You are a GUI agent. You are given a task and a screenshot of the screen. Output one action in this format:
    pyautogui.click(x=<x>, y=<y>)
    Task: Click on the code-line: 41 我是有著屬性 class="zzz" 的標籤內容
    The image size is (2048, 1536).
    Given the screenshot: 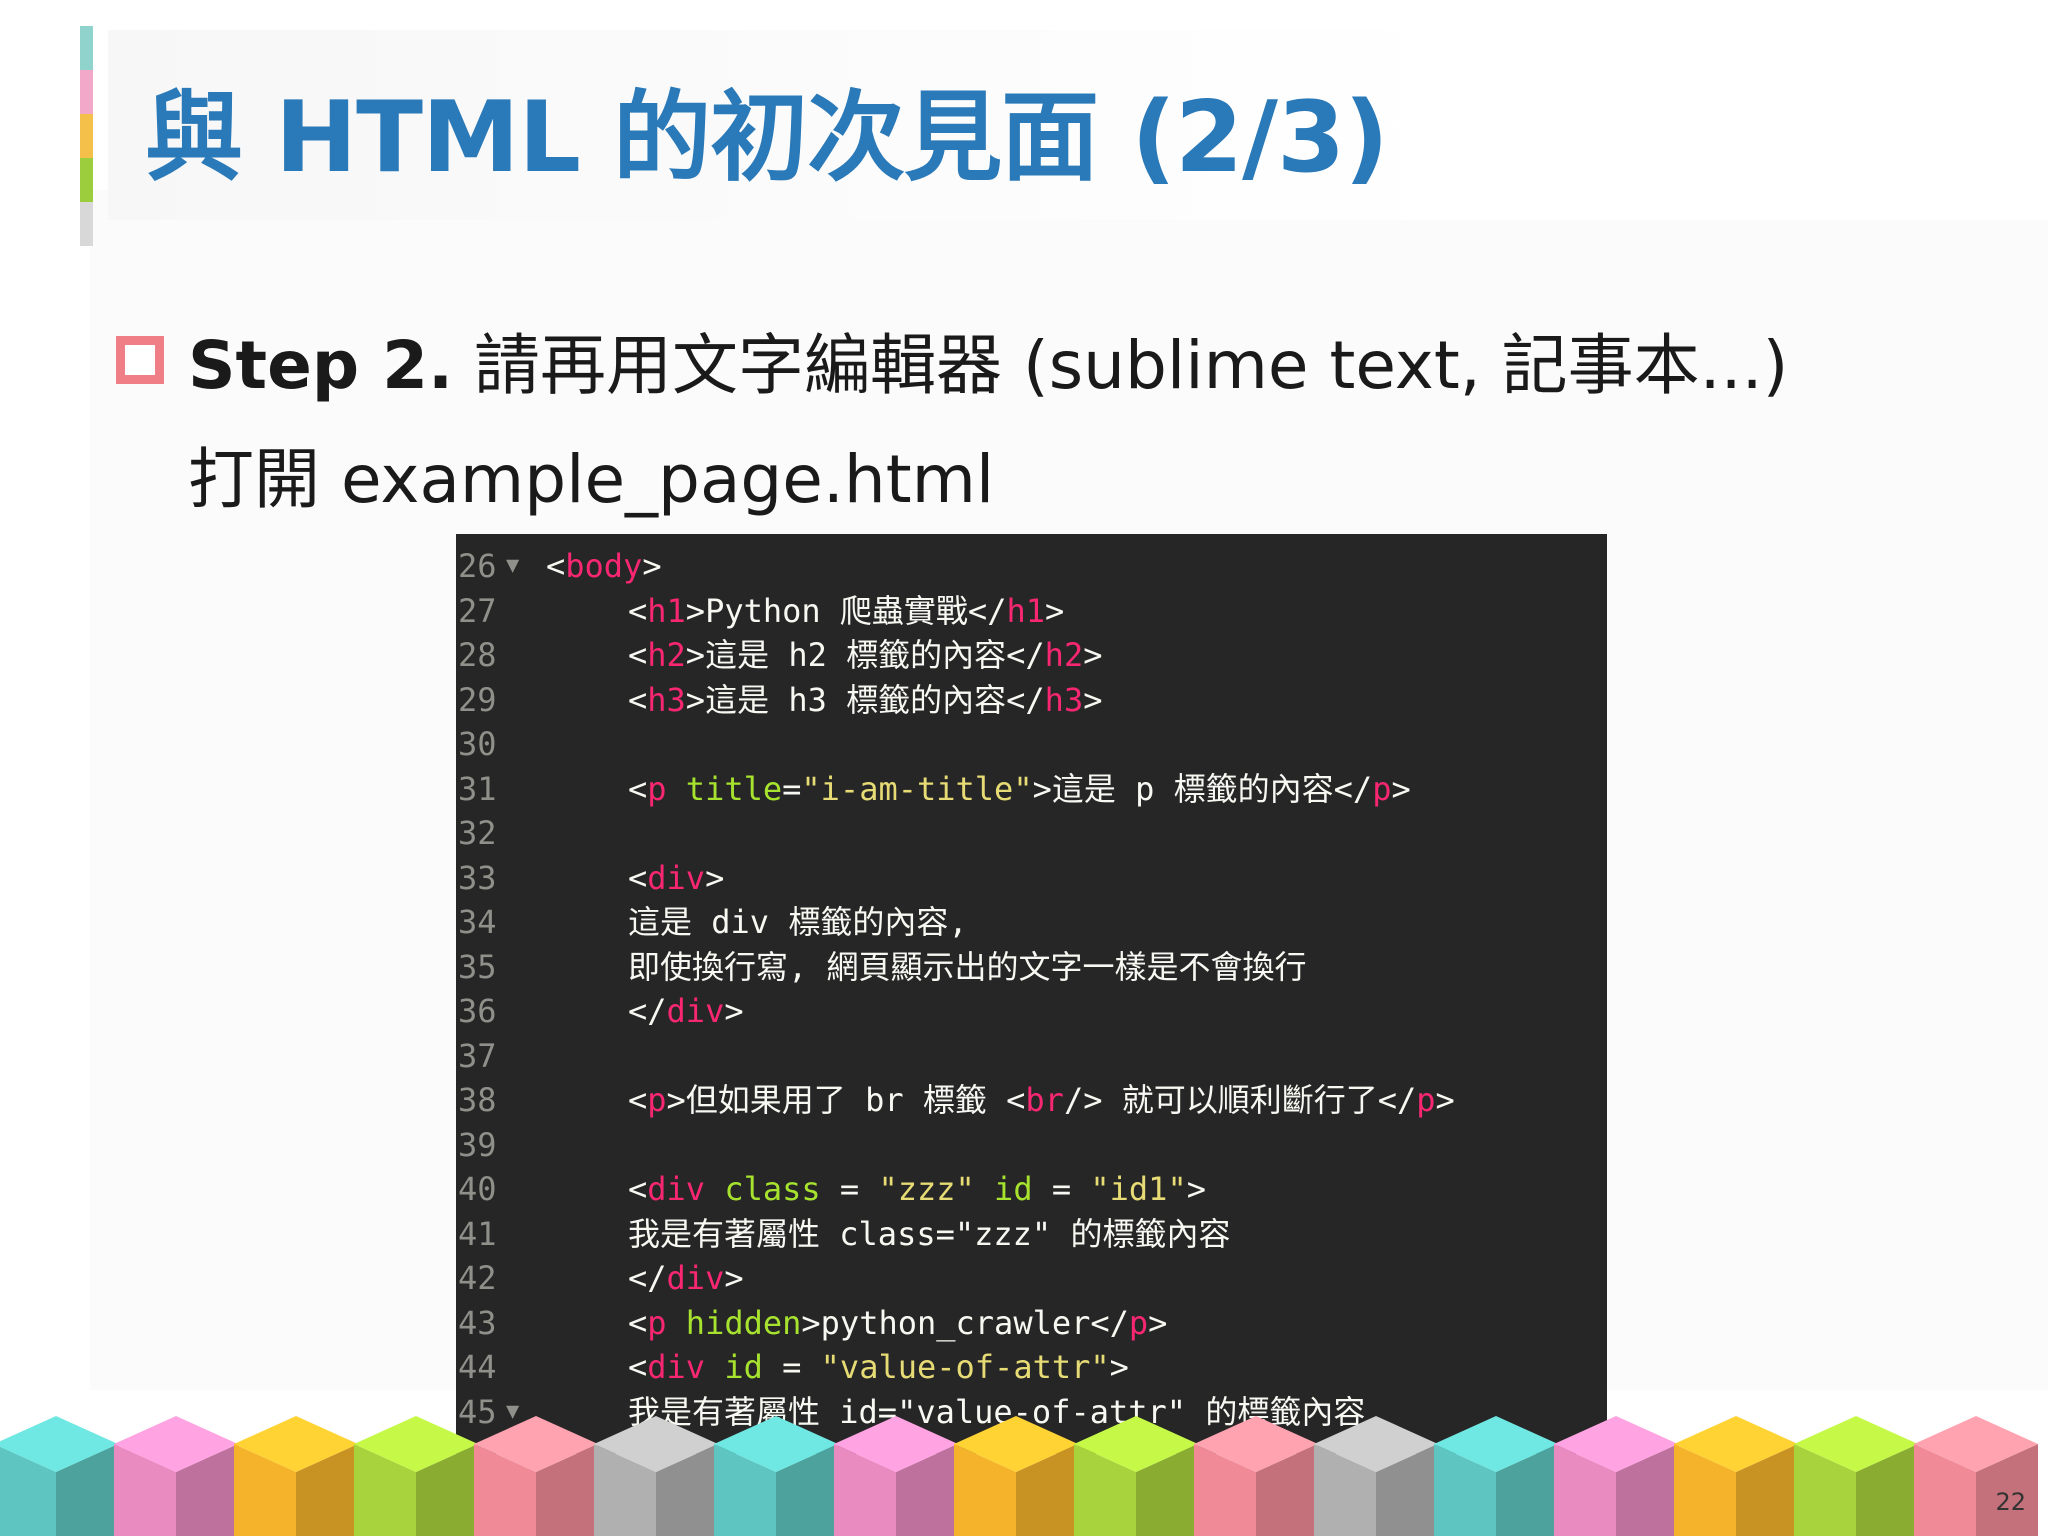 What is the action you would take?
    pyautogui.click(x=1031, y=1234)
    